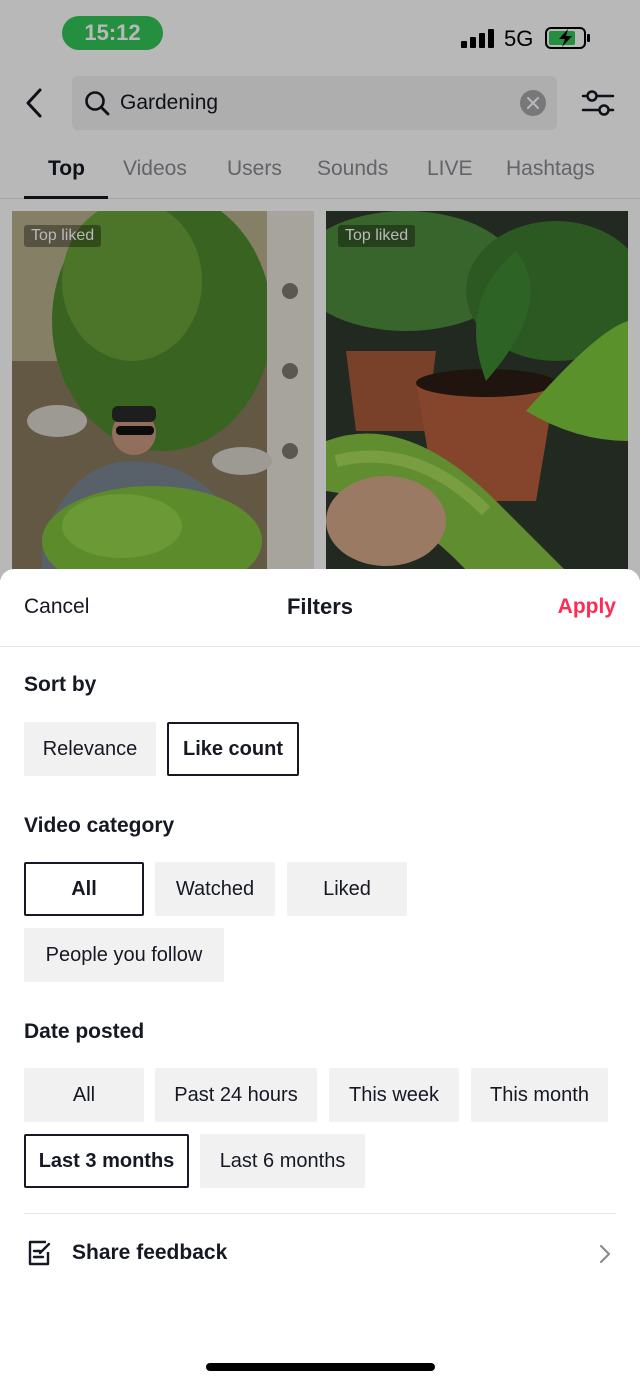 The image size is (640, 1384). Describe the element at coordinates (60, 684) in the screenshot. I see `sort-by-title: Sort by` at that location.